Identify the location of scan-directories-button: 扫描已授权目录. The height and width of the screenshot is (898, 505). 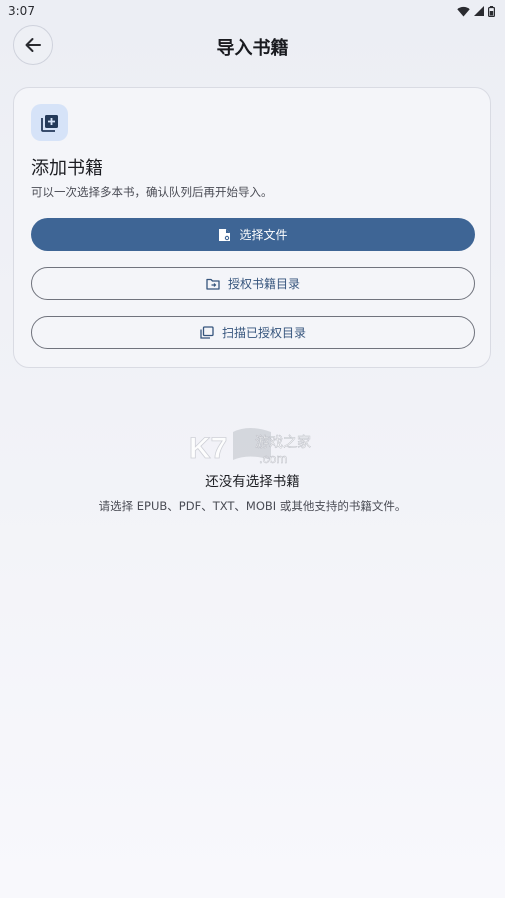
(253, 332).